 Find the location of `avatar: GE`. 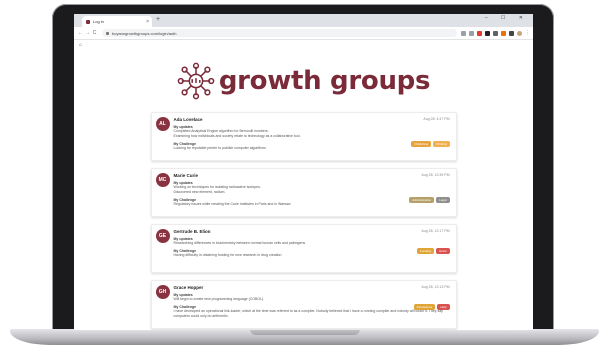

avatar: GE is located at coordinates (162, 236).